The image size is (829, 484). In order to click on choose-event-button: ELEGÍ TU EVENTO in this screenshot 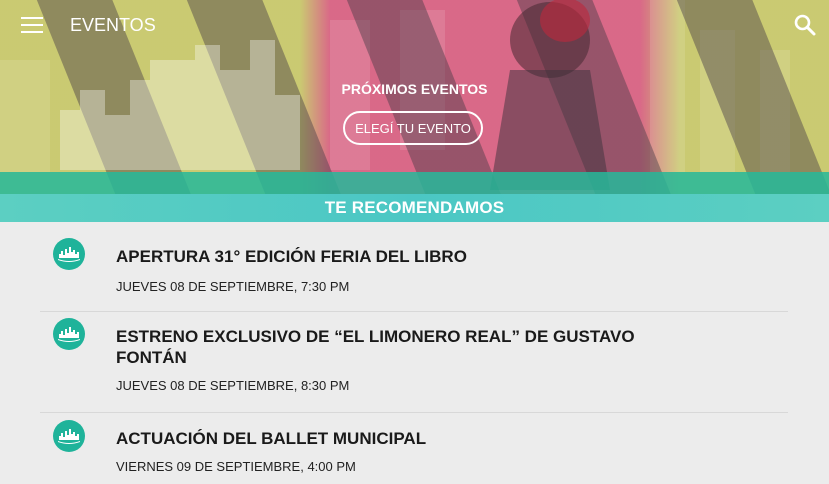, I will do `click(413, 128)`.